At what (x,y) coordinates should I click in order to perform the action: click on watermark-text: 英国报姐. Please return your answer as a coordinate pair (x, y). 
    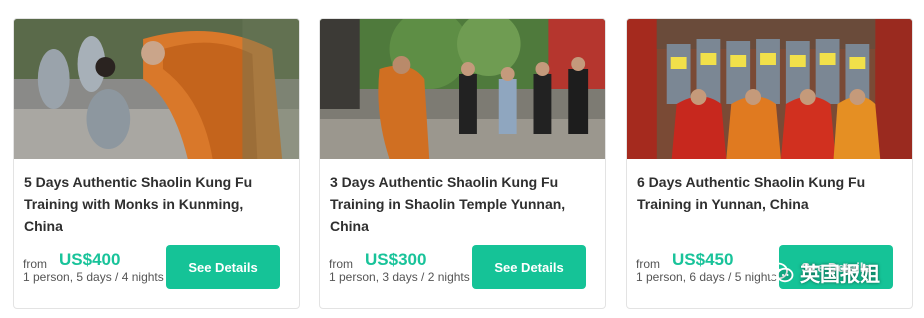
    Looking at the image, I should click on (840, 274).